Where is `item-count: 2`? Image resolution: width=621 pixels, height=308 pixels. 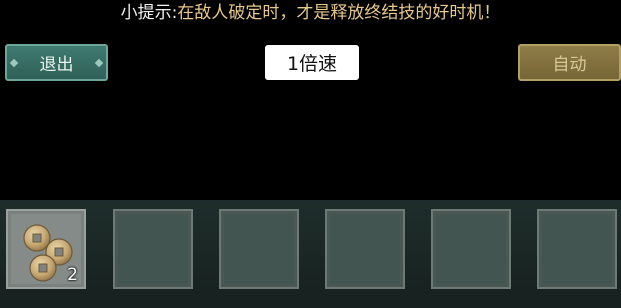
item-count: 2 is located at coordinates (72, 275).